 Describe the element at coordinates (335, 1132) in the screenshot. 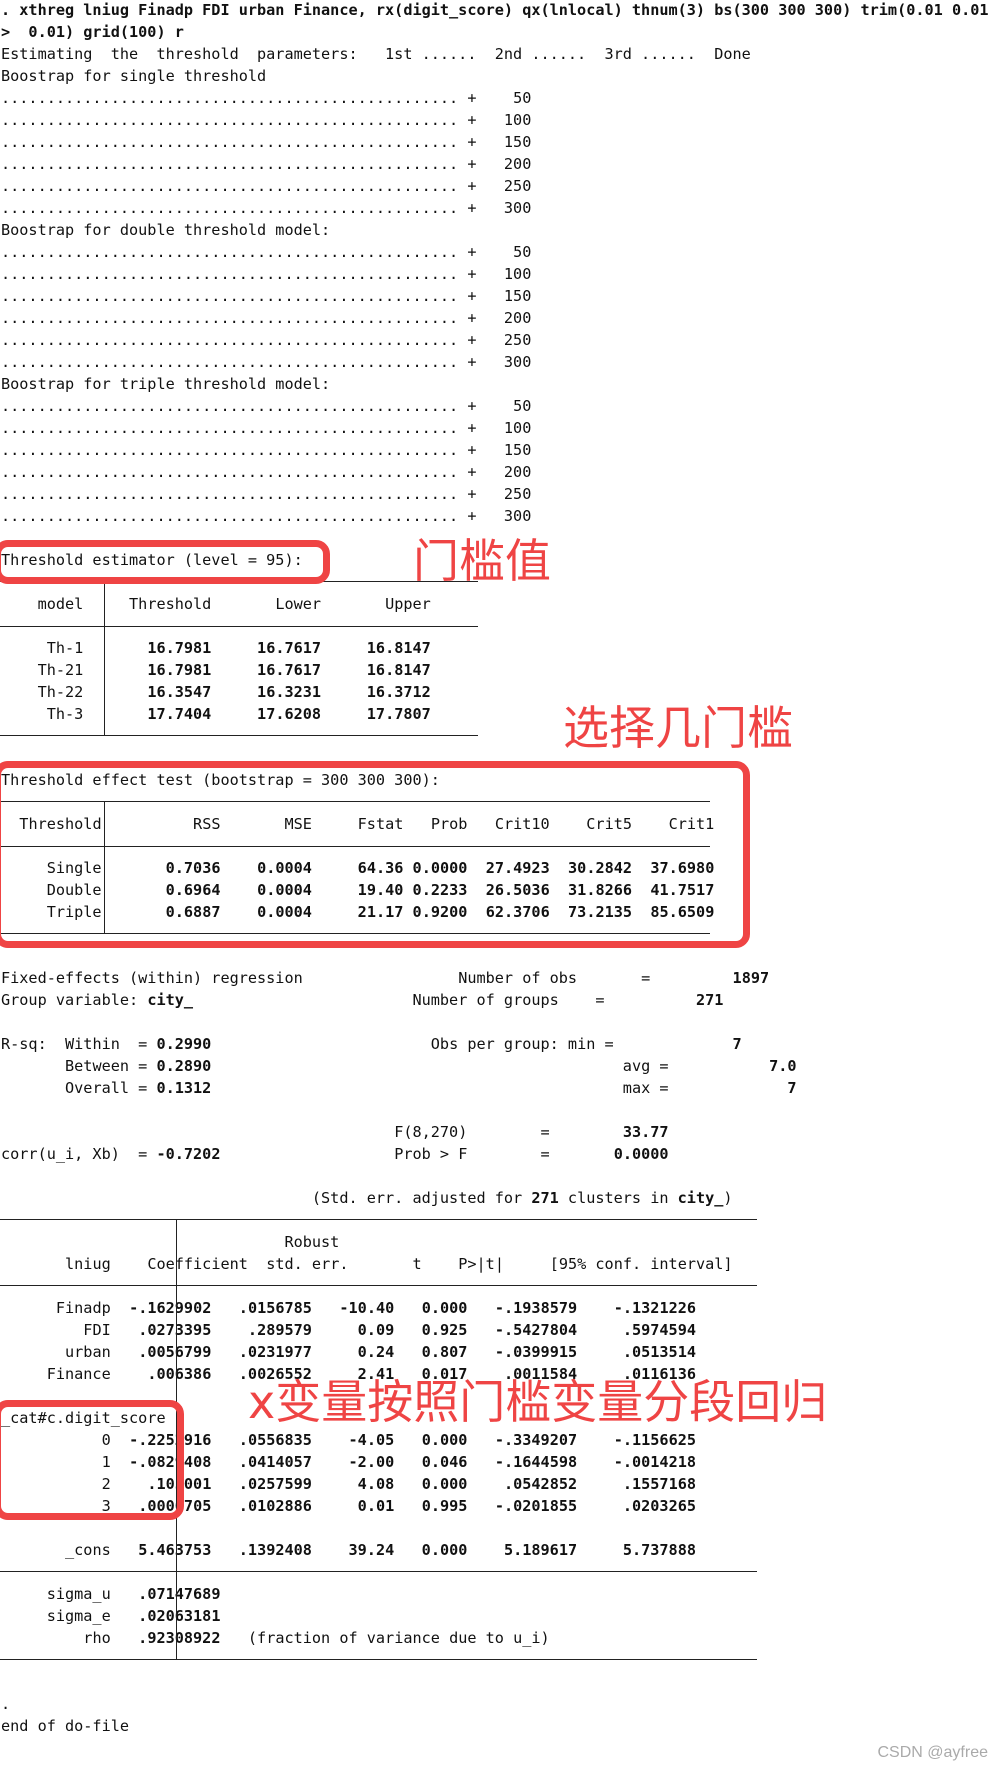

I see `f-statistic: F(8,270) = 33.77` at that location.